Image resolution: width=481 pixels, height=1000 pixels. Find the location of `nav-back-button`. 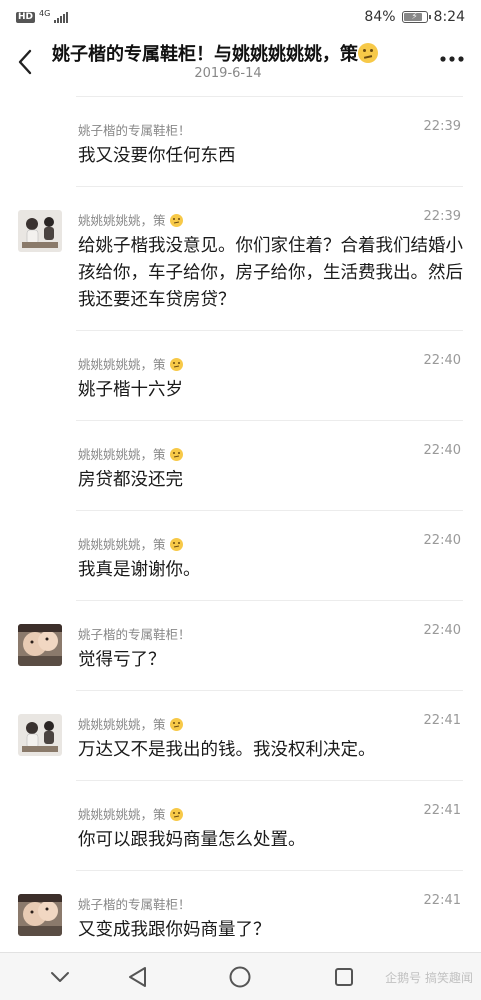

nav-back-button is located at coordinates (138, 977).